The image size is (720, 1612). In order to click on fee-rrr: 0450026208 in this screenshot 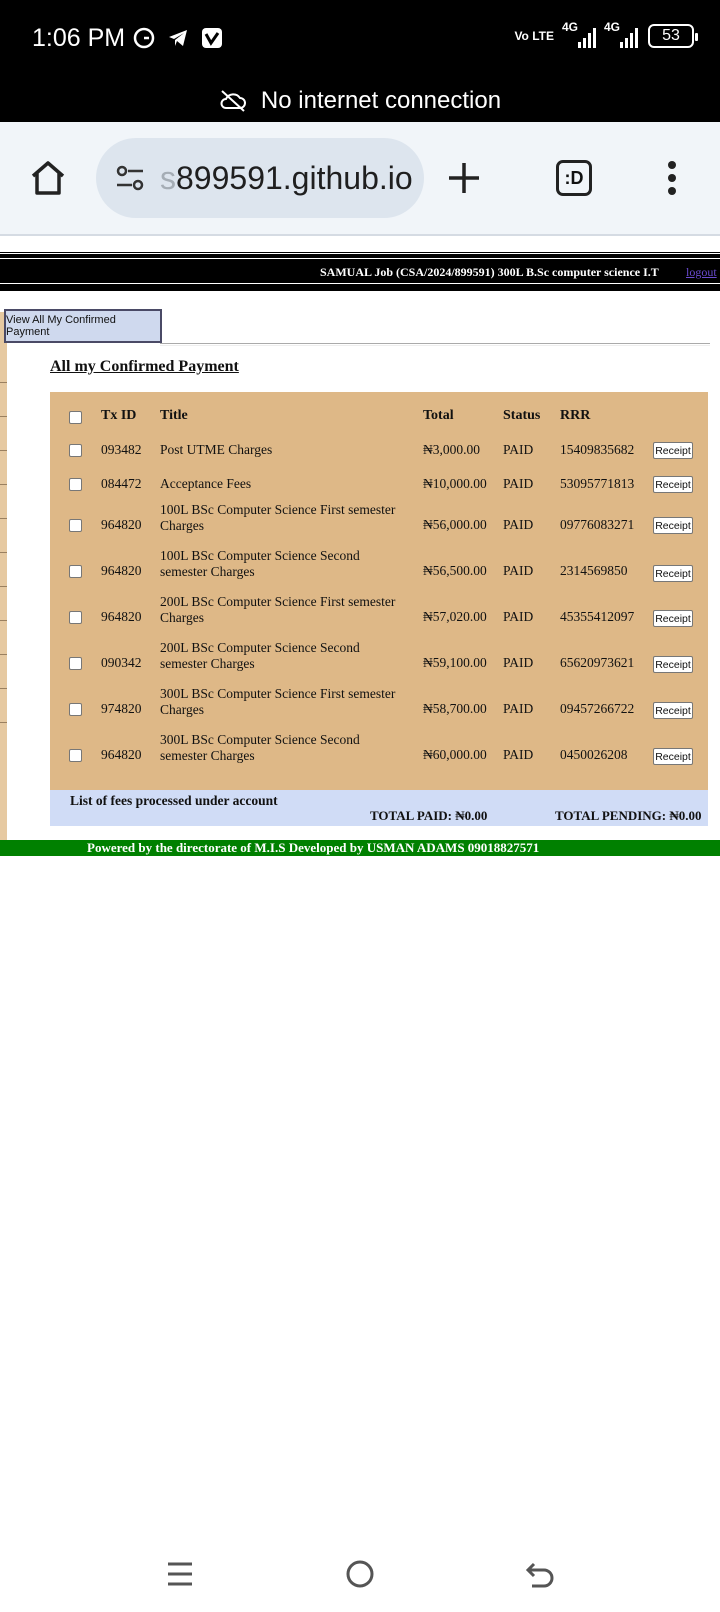, I will do `click(594, 754)`.